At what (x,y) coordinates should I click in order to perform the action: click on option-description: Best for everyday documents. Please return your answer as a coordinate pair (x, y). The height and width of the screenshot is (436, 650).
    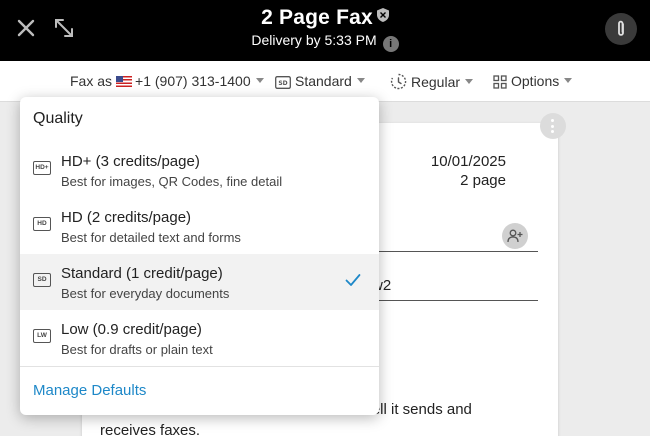
    Looking at the image, I should click on (145, 293).